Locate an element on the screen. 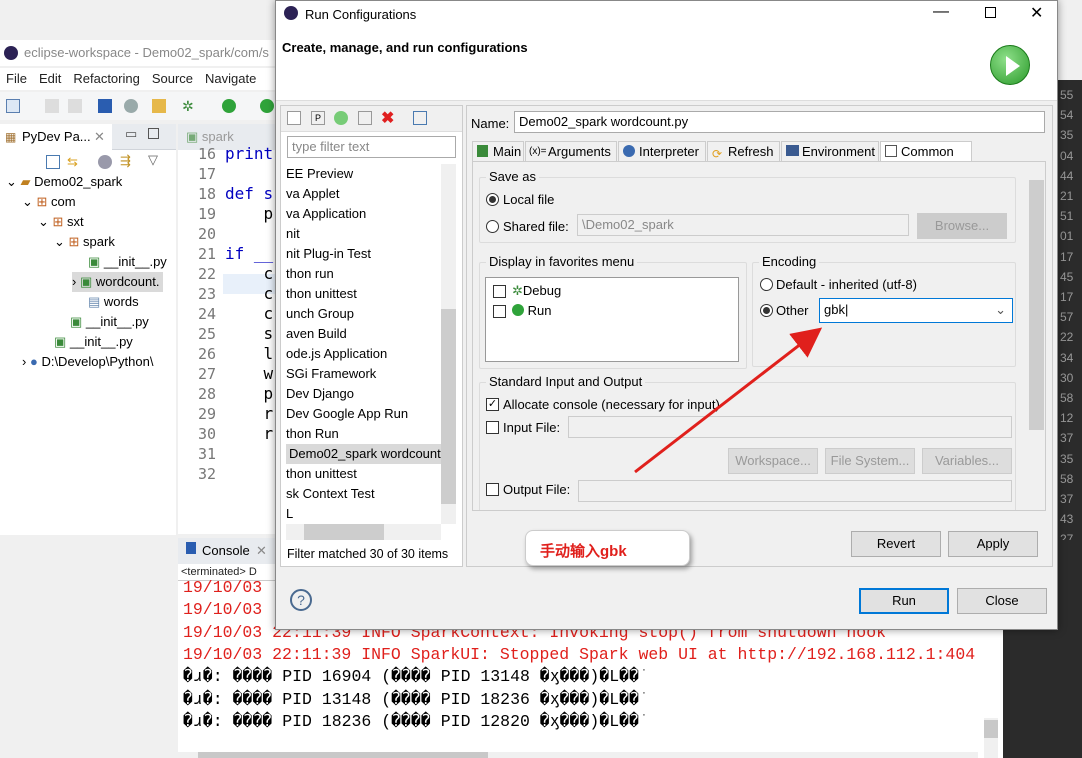 The image size is (1082, 758). annotation-arrow is located at coordinates (728, 400).